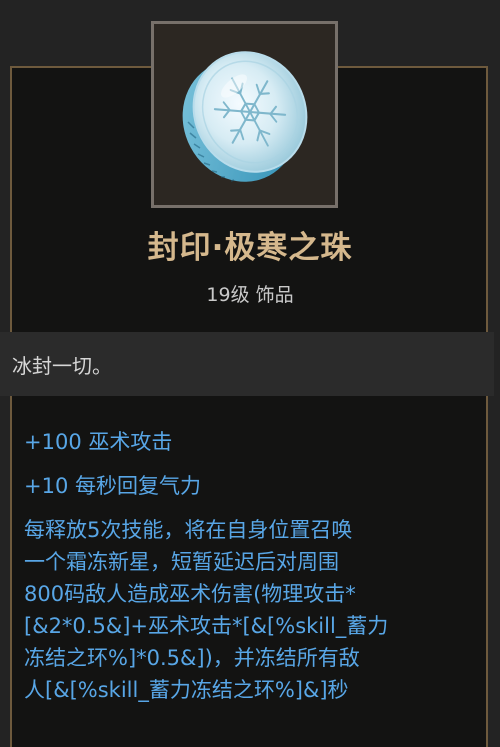 This screenshot has width=500, height=747. I want to click on item-icon-frame, so click(244, 114).